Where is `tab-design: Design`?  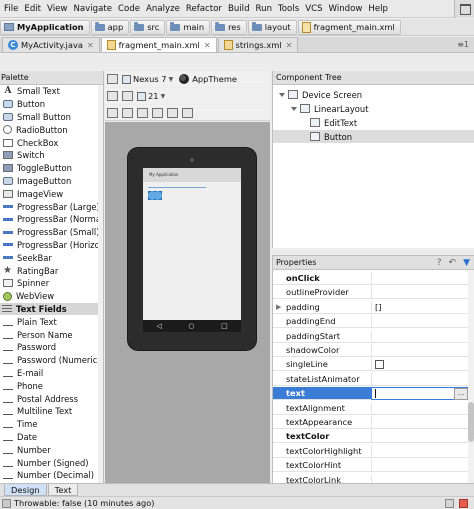
tab-design: Design is located at coordinates (25, 490).